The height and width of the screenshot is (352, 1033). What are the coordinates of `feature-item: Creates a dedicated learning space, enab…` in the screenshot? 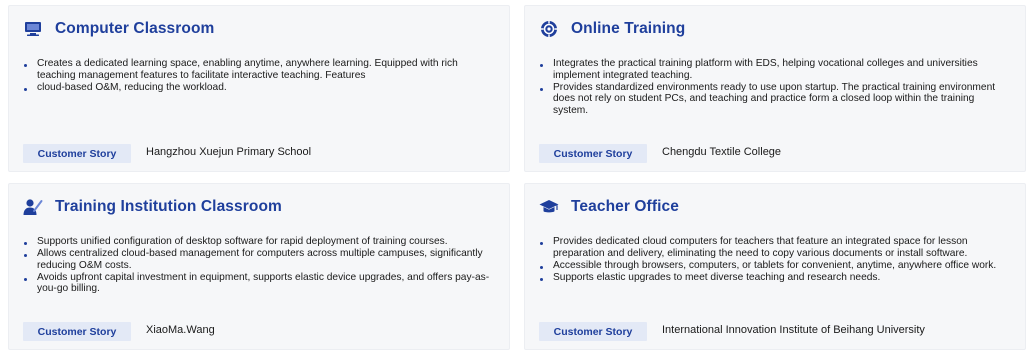 It's located at (257, 69).